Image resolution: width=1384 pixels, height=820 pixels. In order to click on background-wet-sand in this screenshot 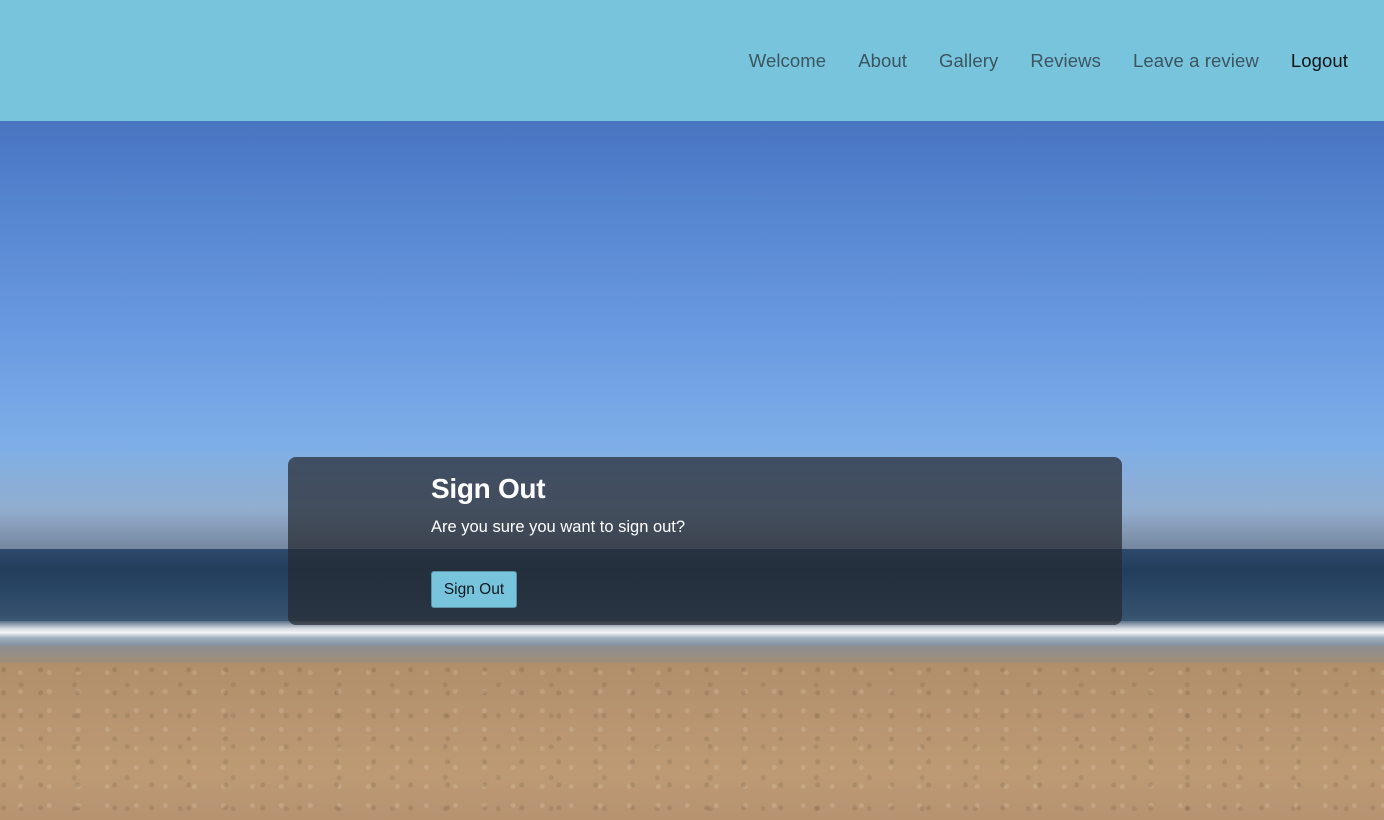, I will do `click(692, 655)`.